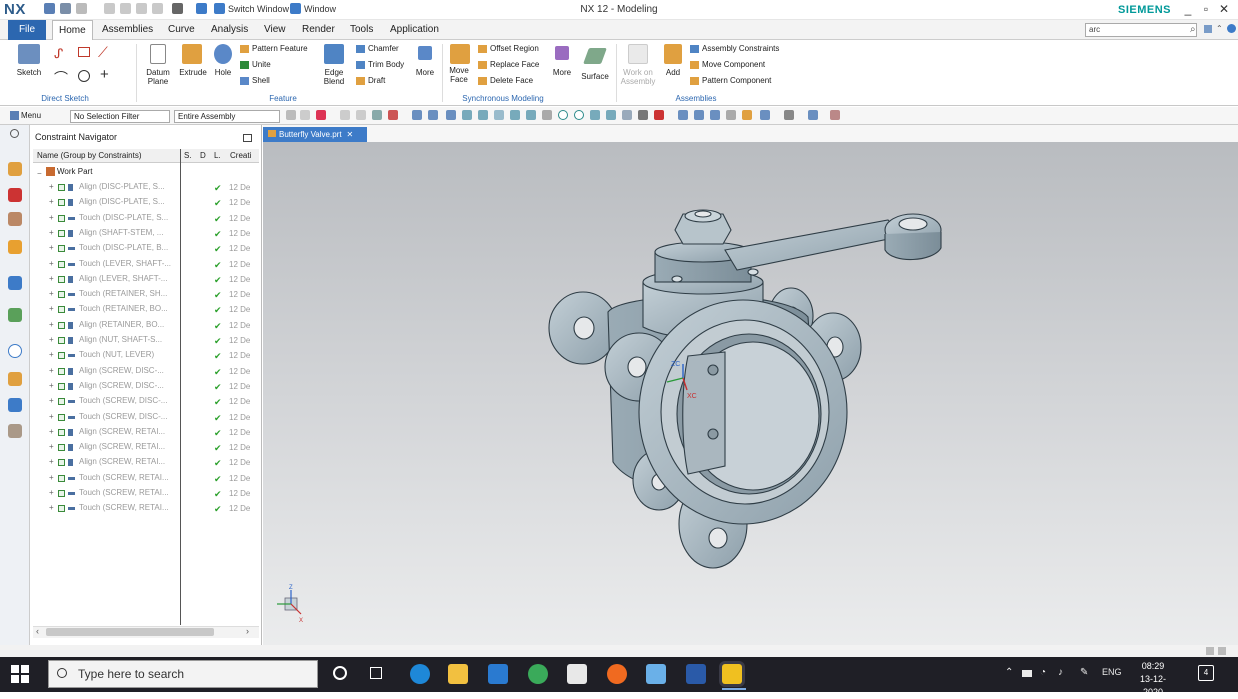 This screenshot has height=699, width=1238. Describe the element at coordinates (595, 76) in the screenshot. I see `surface-button: Surface` at that location.